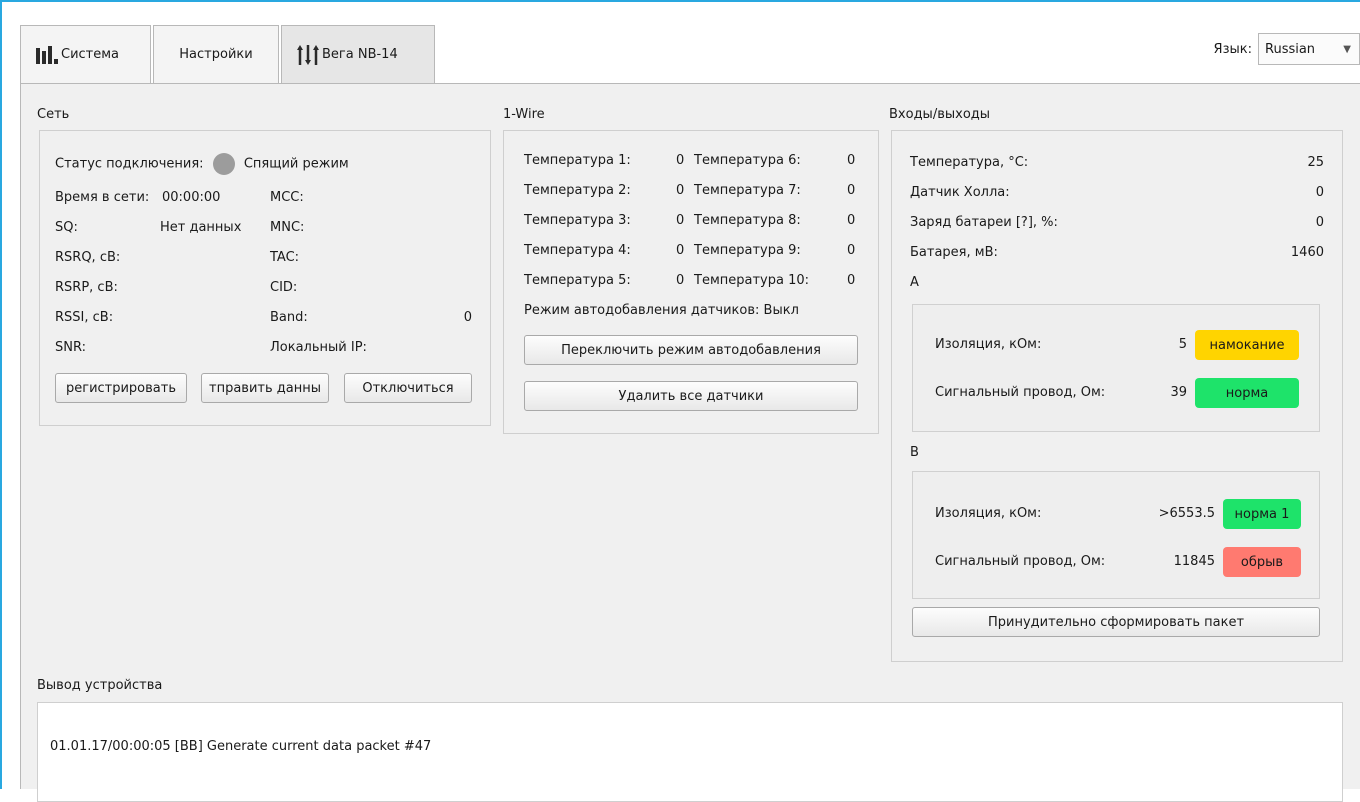  I want to click on tab-system-label: Система, so click(90, 54).